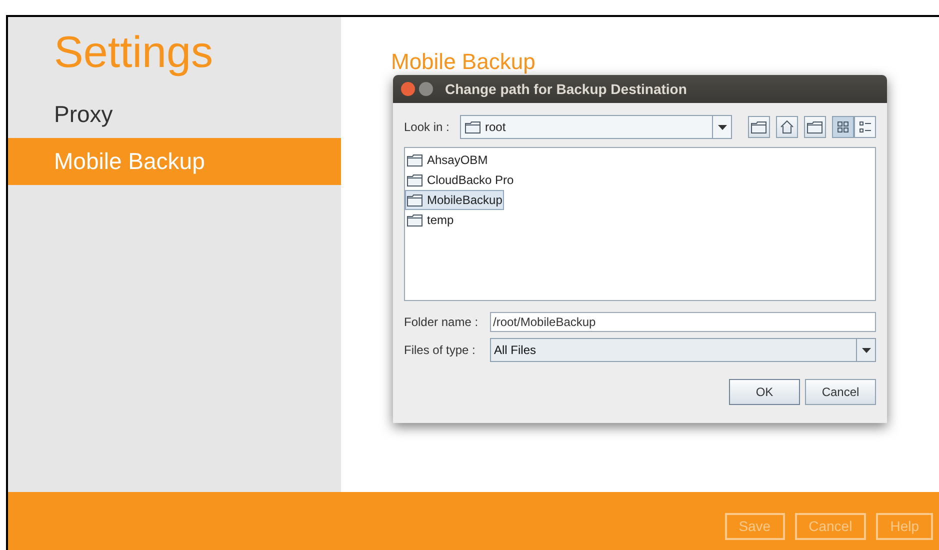  Describe the element at coordinates (174, 114) in the screenshot. I see `sidebar-item: Proxy` at that location.